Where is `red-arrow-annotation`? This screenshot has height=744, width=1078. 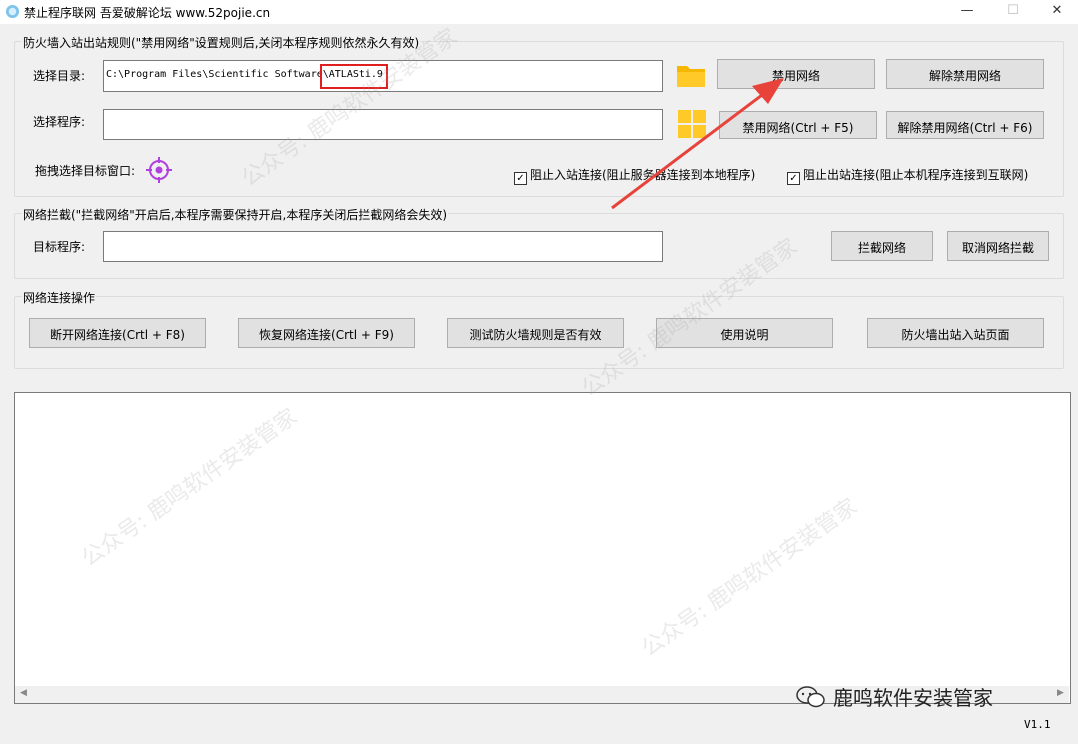
red-arrow-annotation is located at coordinates (697, 144).